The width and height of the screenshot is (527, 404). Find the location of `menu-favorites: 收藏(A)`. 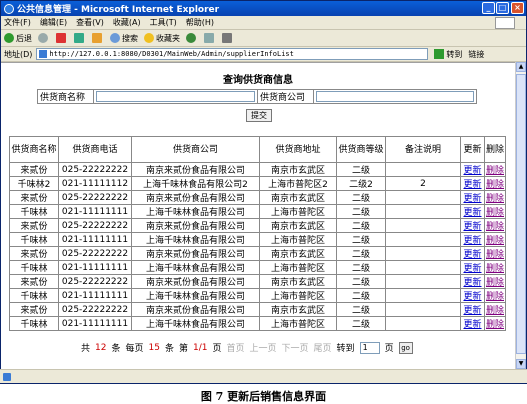

menu-favorites: 收藏(A) is located at coordinates (127, 22).